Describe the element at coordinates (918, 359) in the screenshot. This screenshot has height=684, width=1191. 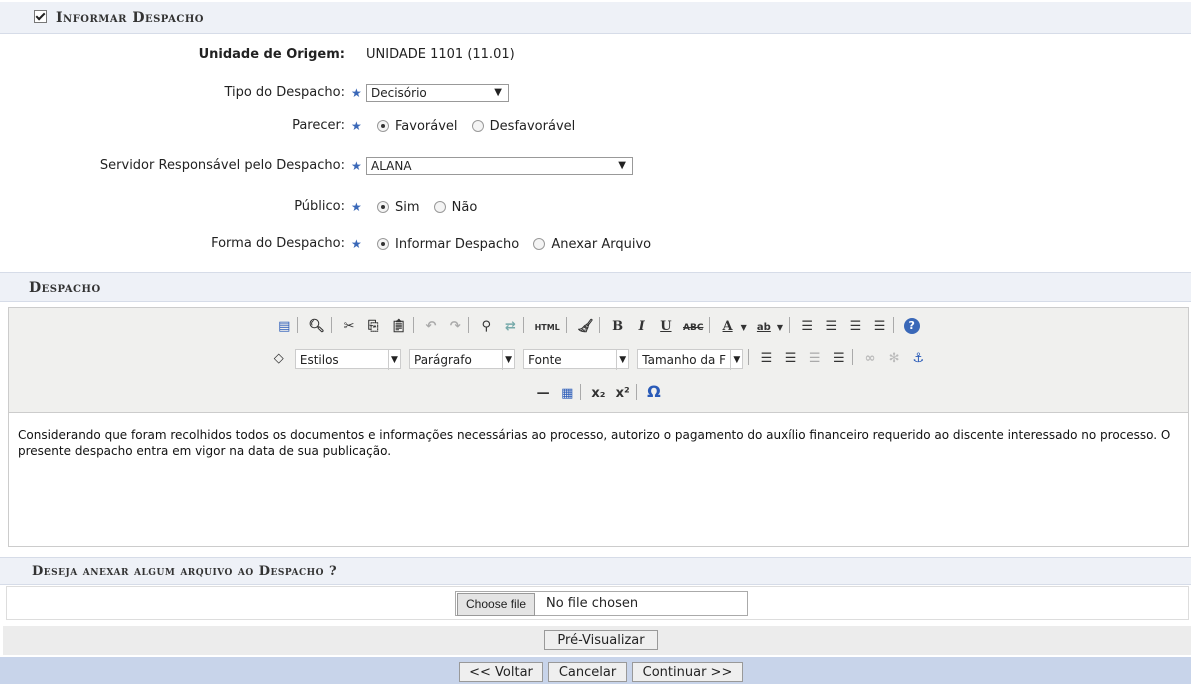
I see `anchor-icon: ⚓` at that location.